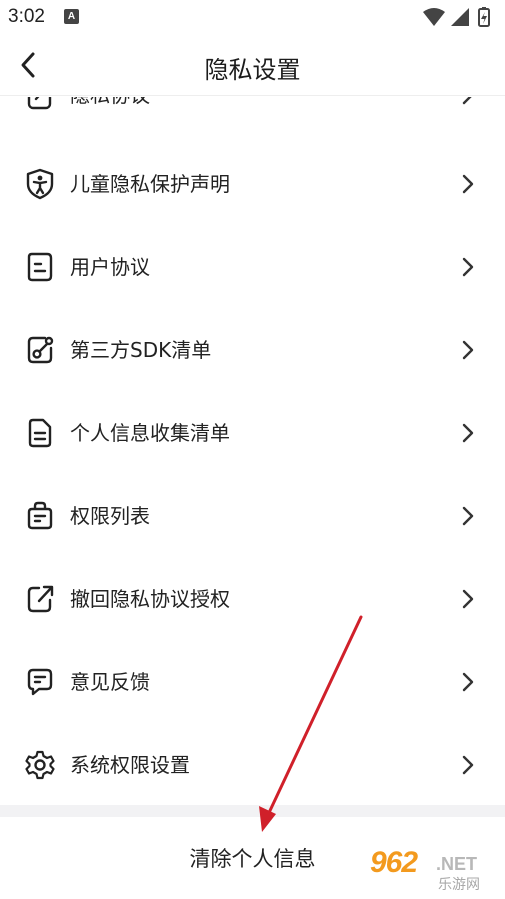 This screenshot has height=899, width=505. I want to click on menu-item-label: 第三方SDK清单, so click(141, 349).